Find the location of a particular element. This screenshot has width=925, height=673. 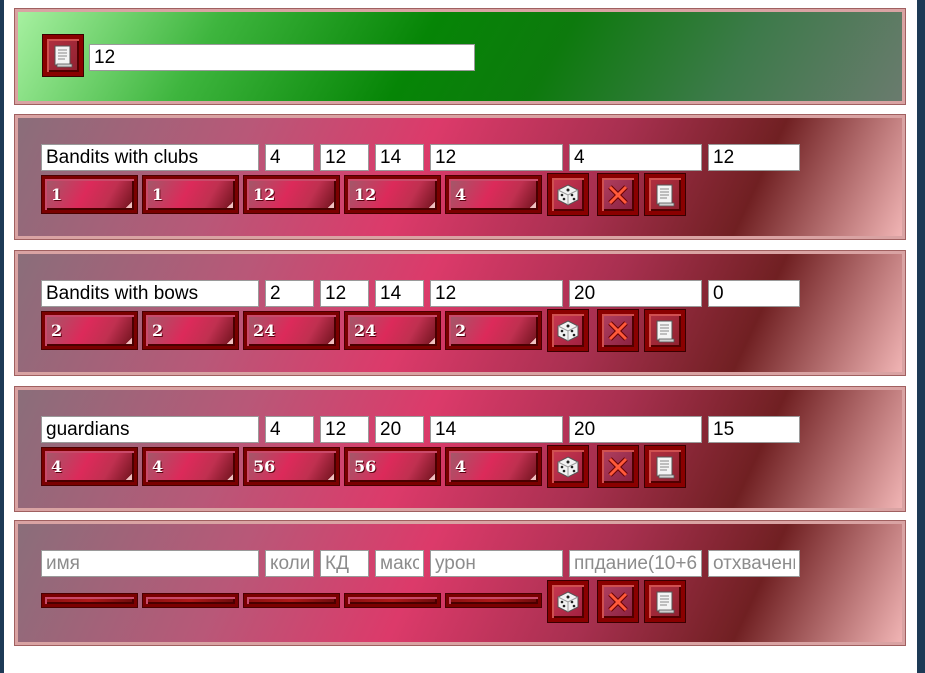

header-panel is located at coordinates (460, 56).